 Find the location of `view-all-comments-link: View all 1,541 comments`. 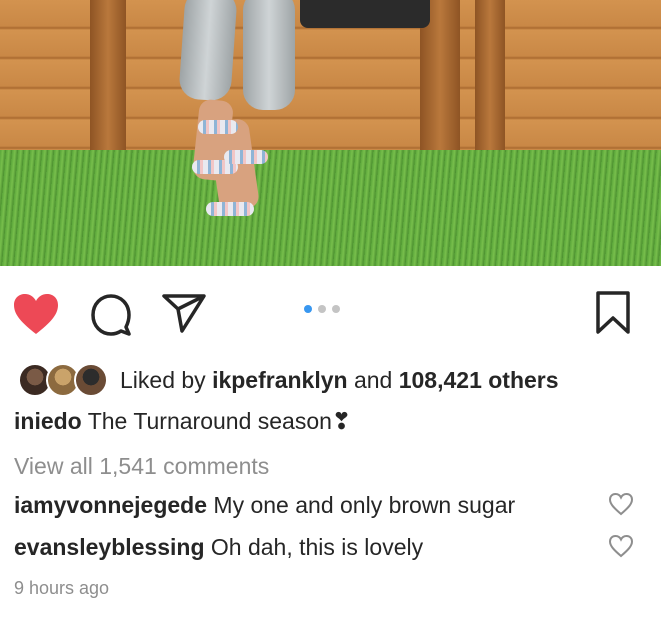

view-all-comments-link: View all 1,541 comments is located at coordinates (141, 466).